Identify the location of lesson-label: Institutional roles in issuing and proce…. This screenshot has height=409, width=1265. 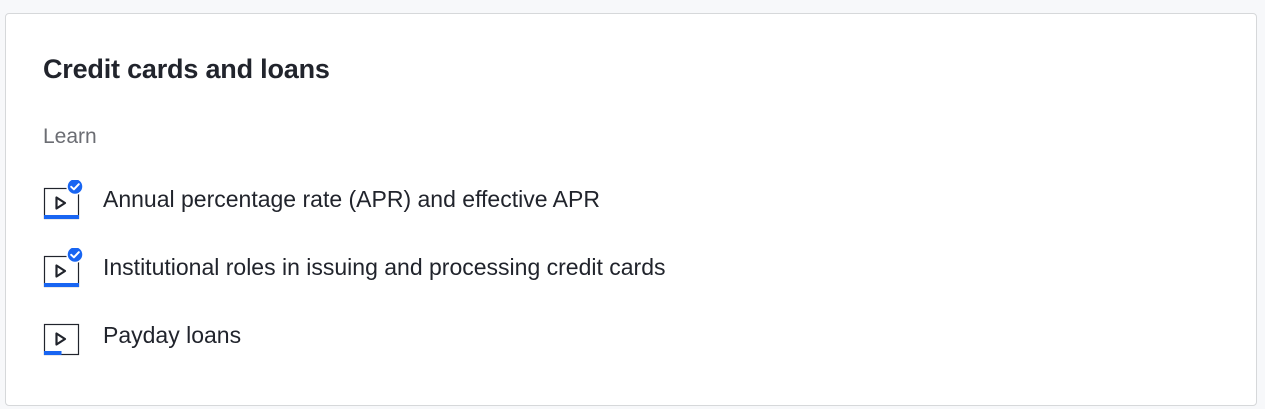
(384, 267).